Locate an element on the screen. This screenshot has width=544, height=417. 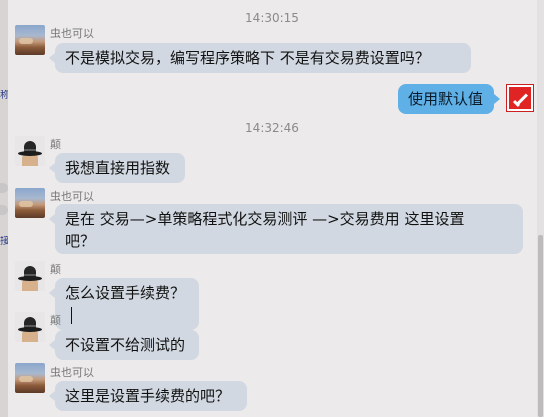
message-bubble: 我想直接用指数 is located at coordinates (117, 168).